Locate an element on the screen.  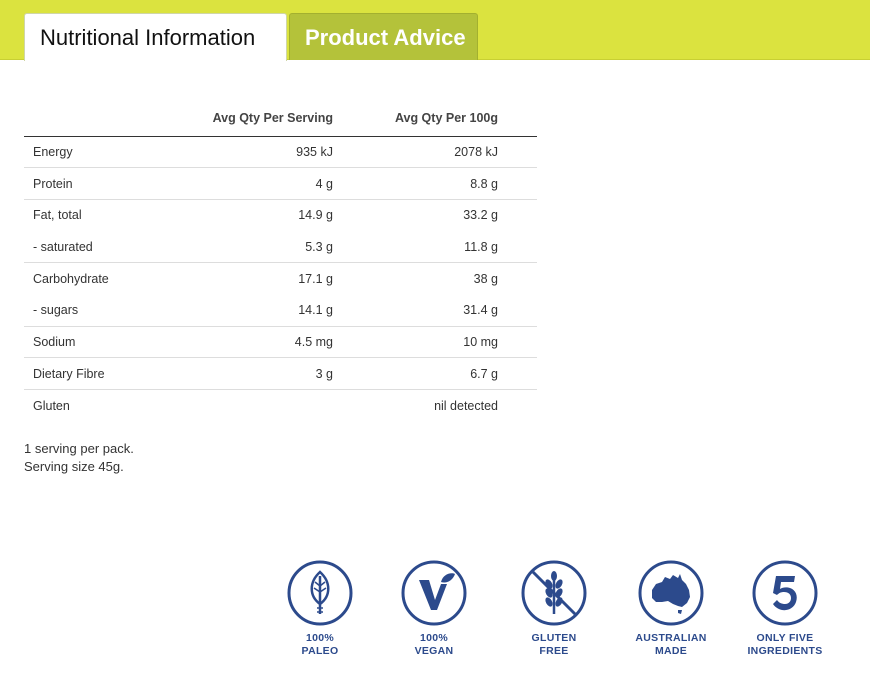
badge-australian-made: AUSTRALIAN MADE is located at coordinates (671, 609).